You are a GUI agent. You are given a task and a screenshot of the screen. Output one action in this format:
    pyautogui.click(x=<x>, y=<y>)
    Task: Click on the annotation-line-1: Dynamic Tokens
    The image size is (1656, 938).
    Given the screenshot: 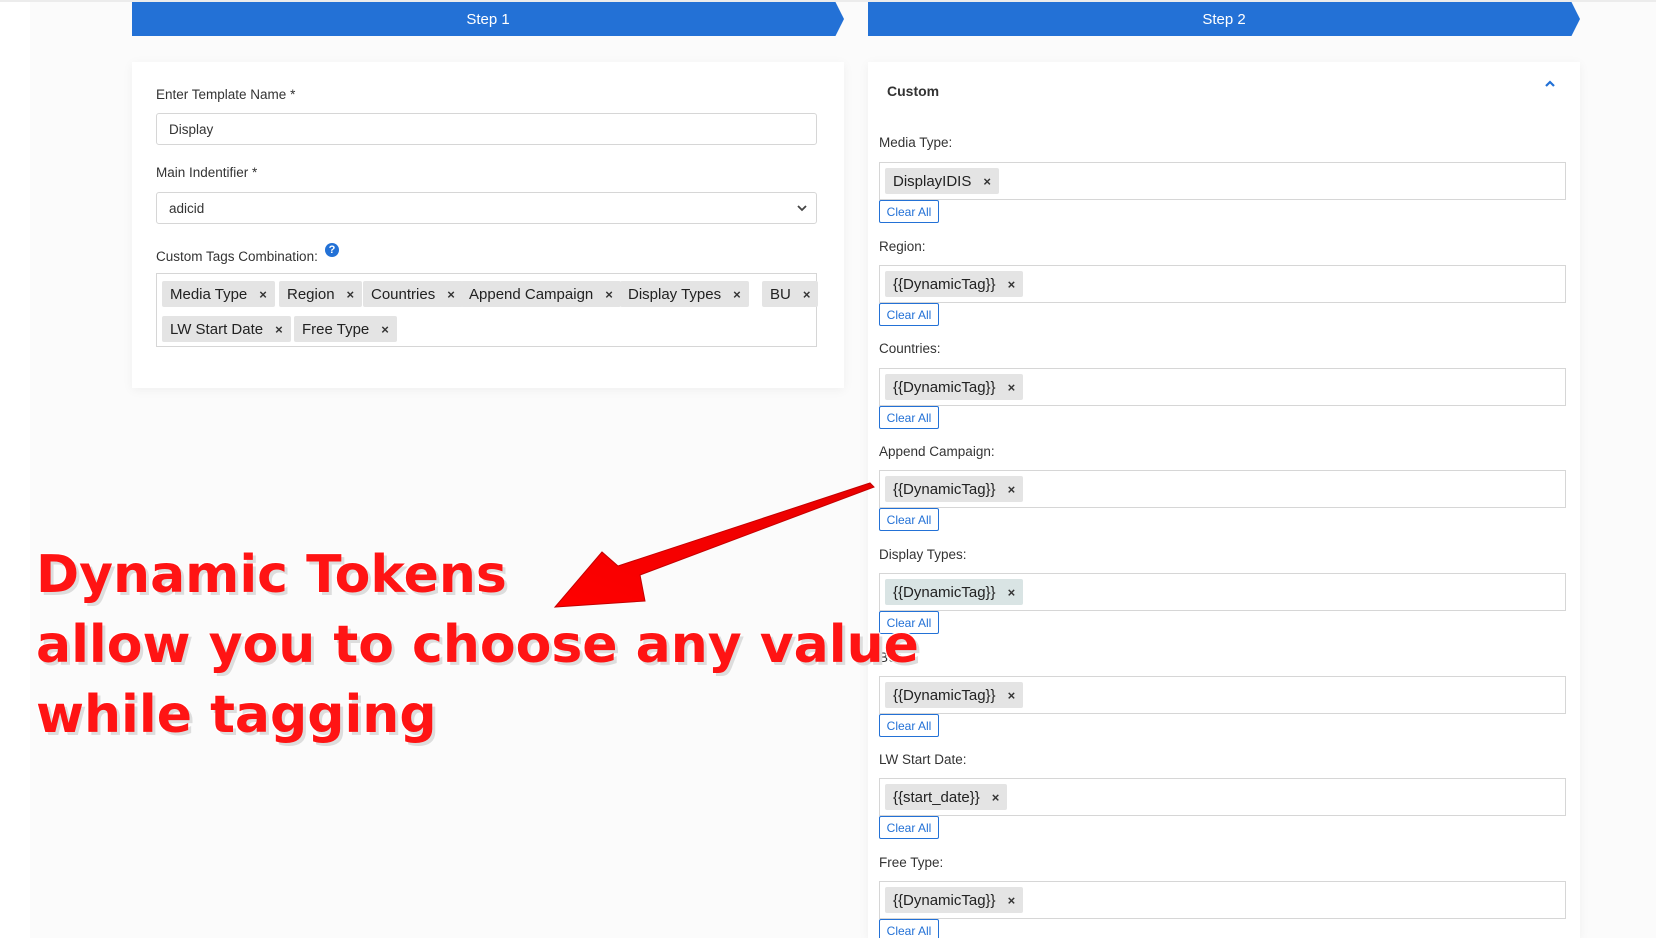 What is the action you would take?
    pyautogui.click(x=271, y=575)
    